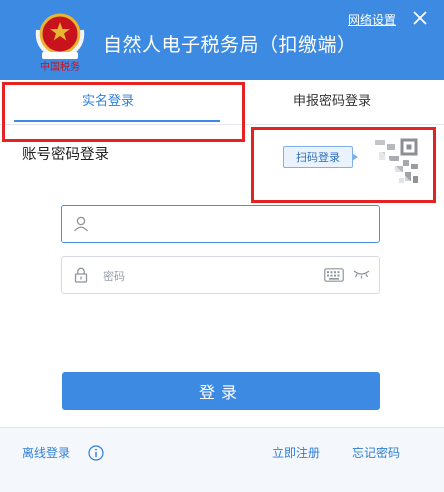 This screenshot has width=444, height=492. What do you see at coordinates (214, 225) in the screenshot?
I see `username-input` at bounding box center [214, 225].